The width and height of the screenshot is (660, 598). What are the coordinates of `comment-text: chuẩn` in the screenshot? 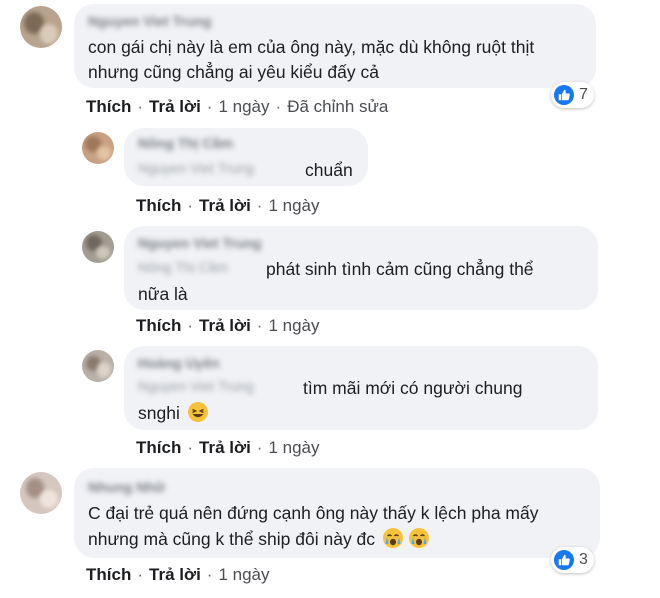 It's located at (329, 170).